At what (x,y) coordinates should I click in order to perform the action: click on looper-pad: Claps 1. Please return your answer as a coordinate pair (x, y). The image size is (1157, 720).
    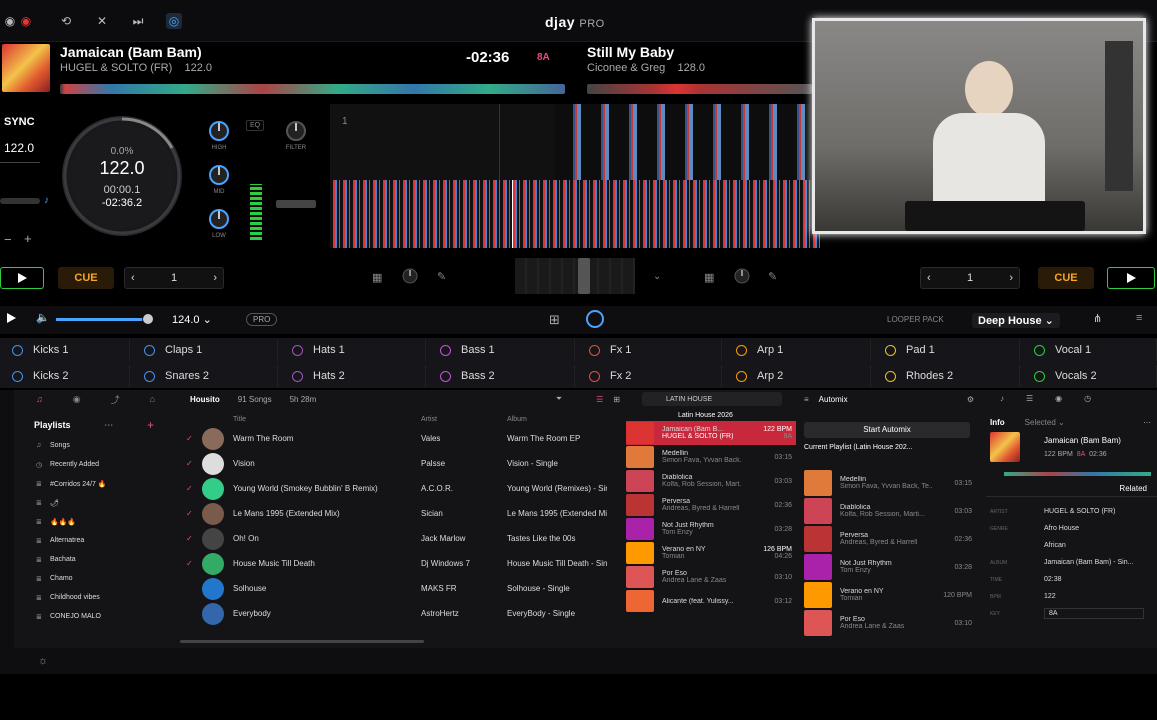
    Looking at the image, I should click on (205, 350).